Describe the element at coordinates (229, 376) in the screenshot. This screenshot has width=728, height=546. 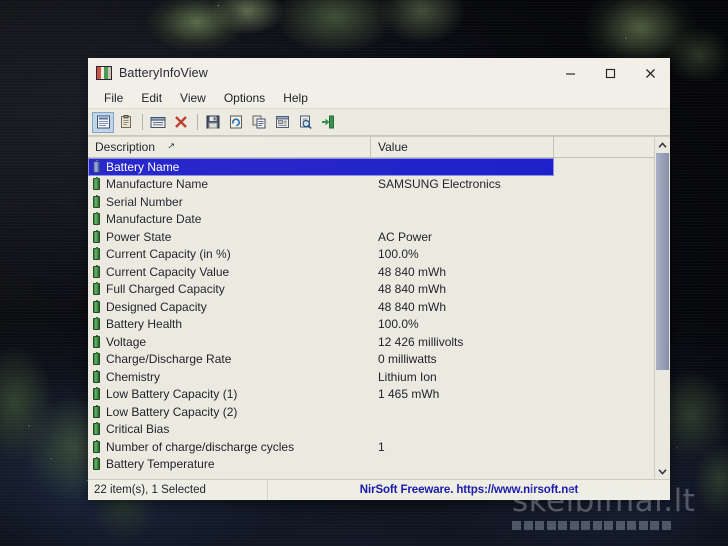
I see `row-description-cell: Chemistry` at that location.